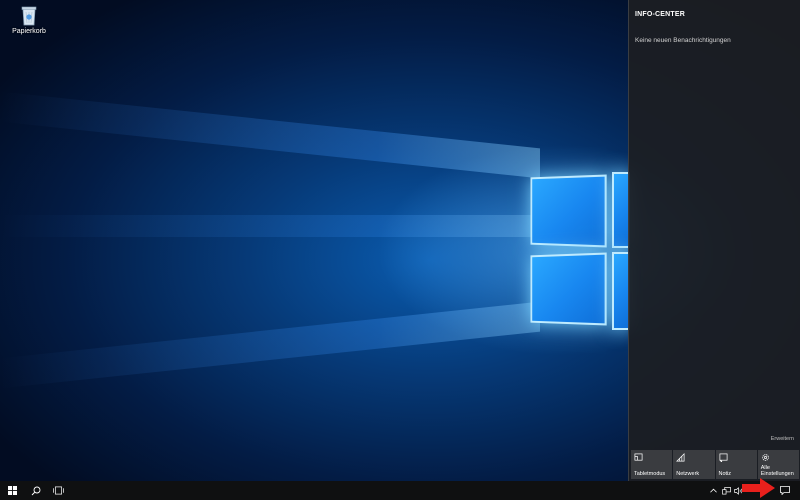 This screenshot has height=500, width=800. Describe the element at coordinates (694, 464) in the screenshot. I see `quick-action-network: Netzwerk` at that location.